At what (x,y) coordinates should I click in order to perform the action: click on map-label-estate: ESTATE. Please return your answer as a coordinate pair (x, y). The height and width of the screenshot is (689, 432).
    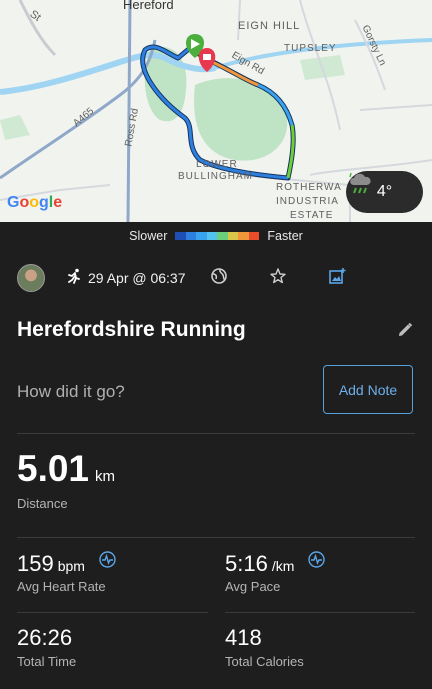
    Looking at the image, I should click on (312, 215).